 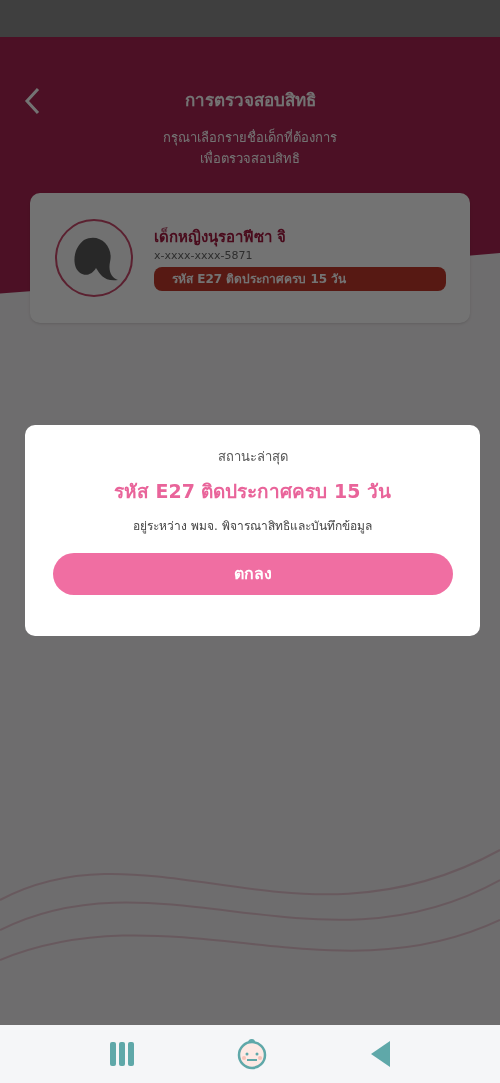 I want to click on dialog-label: สถานะล่าสุด, so click(x=252, y=457).